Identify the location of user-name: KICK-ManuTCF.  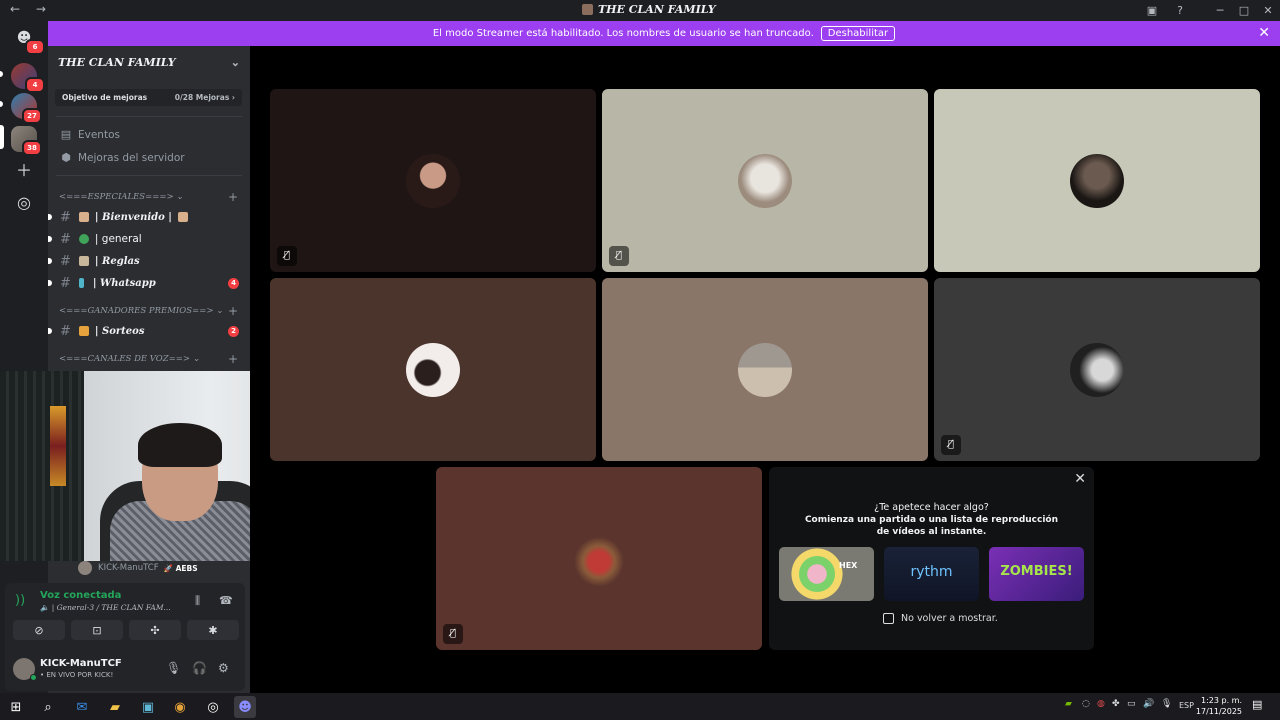
(81, 663).